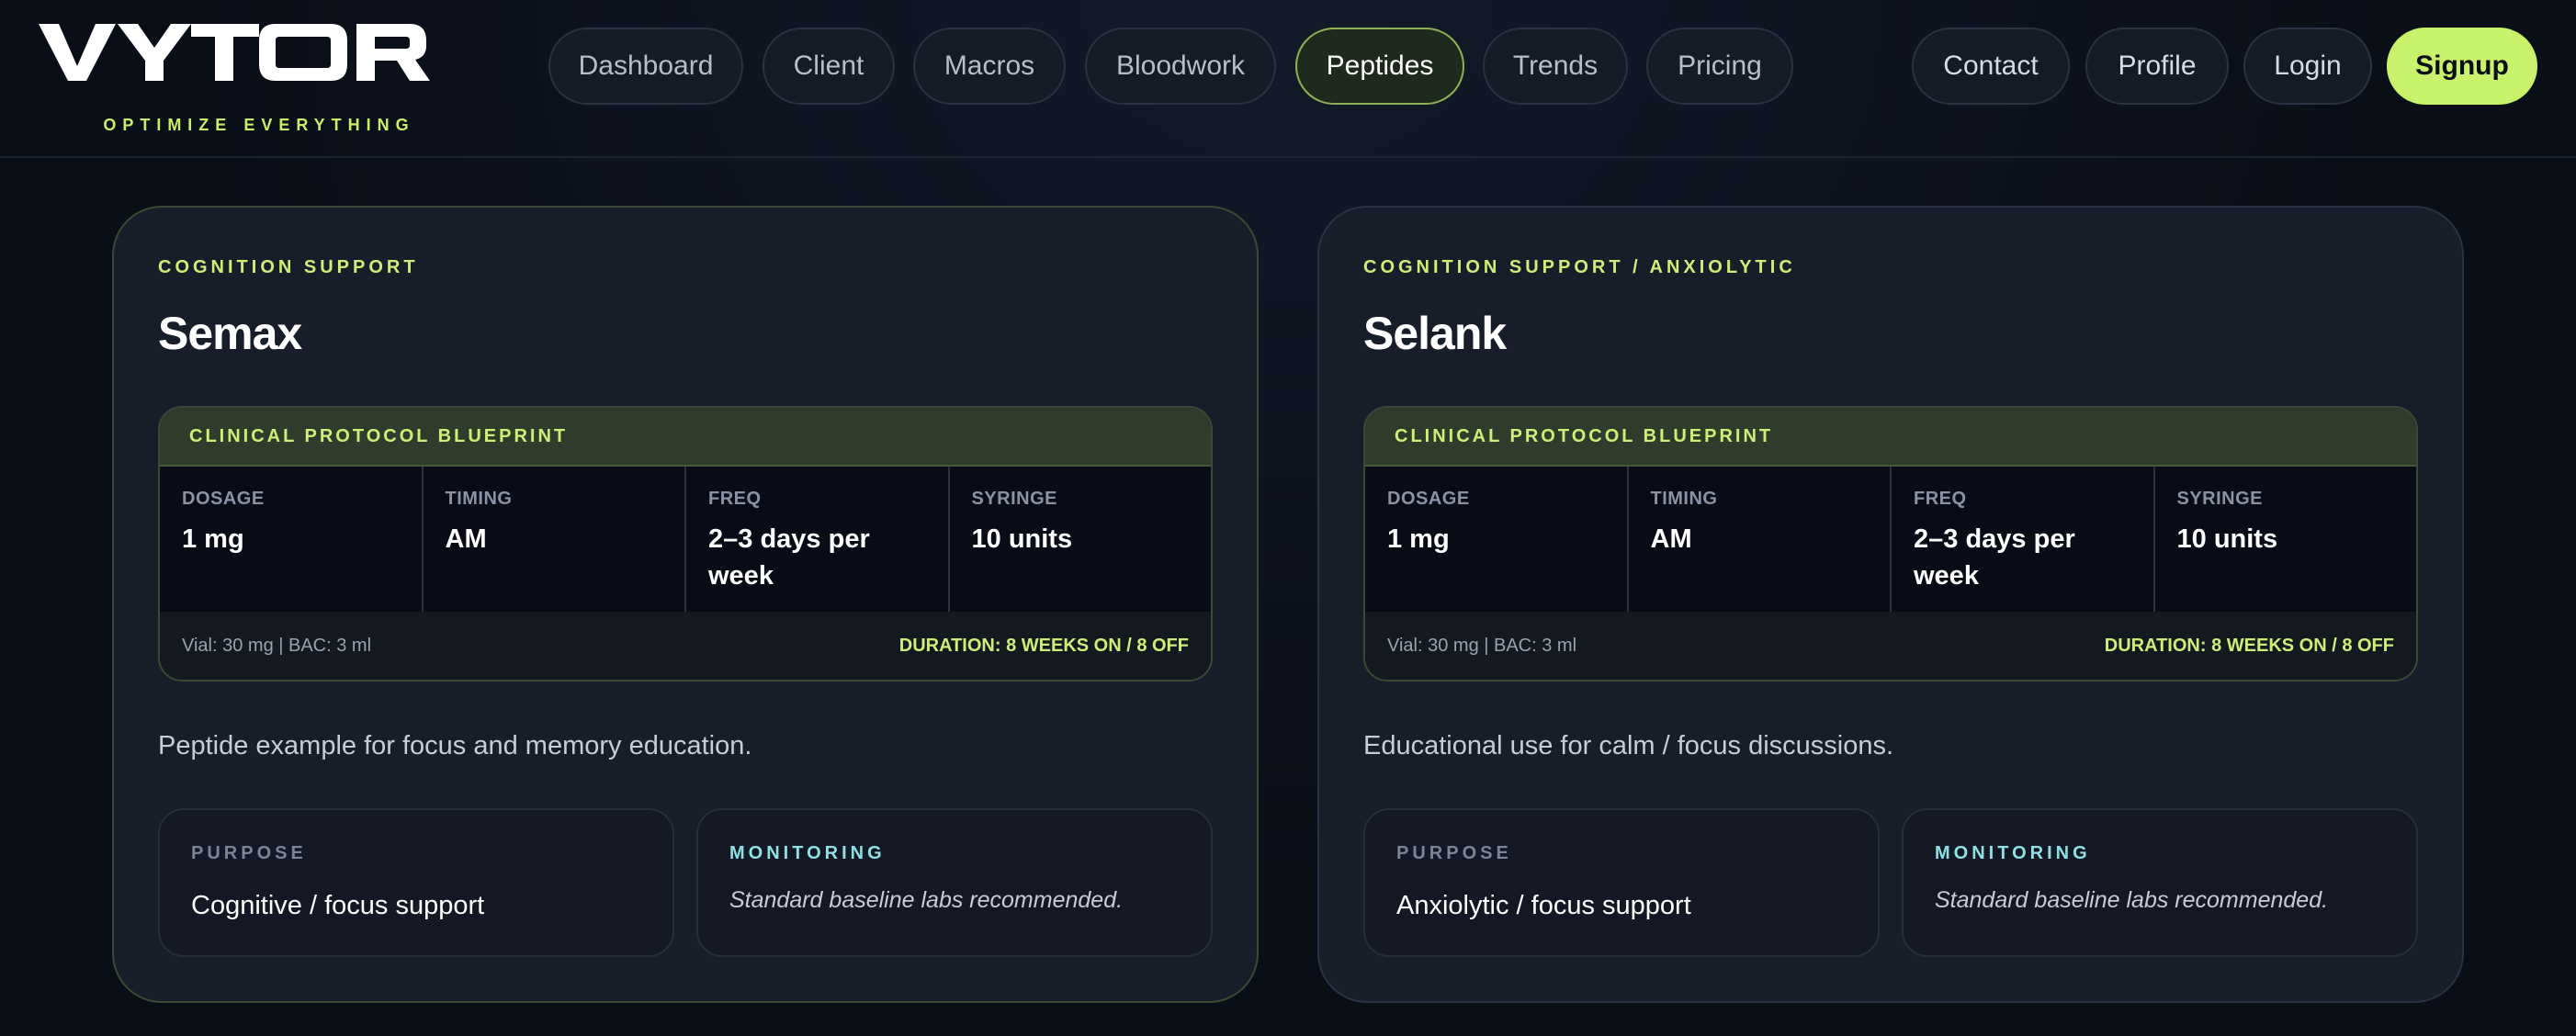 This screenshot has width=2576, height=1036. What do you see at coordinates (1435, 334) in the screenshot?
I see `card-title: Selank` at bounding box center [1435, 334].